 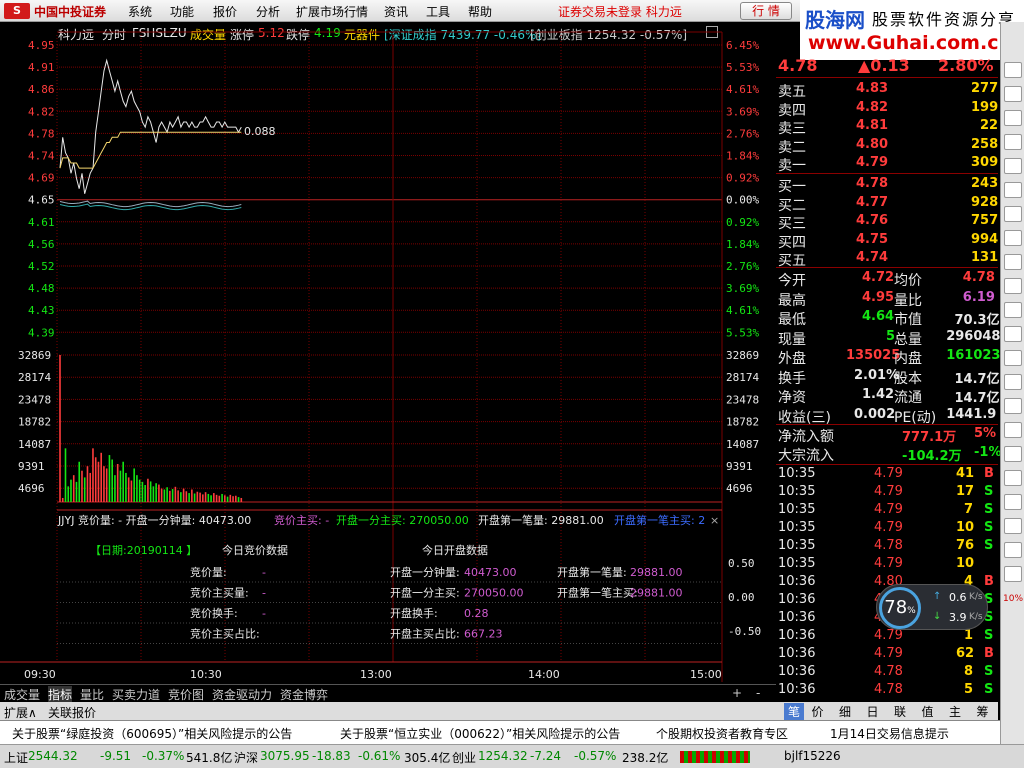 I want to click on detail-tab: 细, so click(x=845, y=711).